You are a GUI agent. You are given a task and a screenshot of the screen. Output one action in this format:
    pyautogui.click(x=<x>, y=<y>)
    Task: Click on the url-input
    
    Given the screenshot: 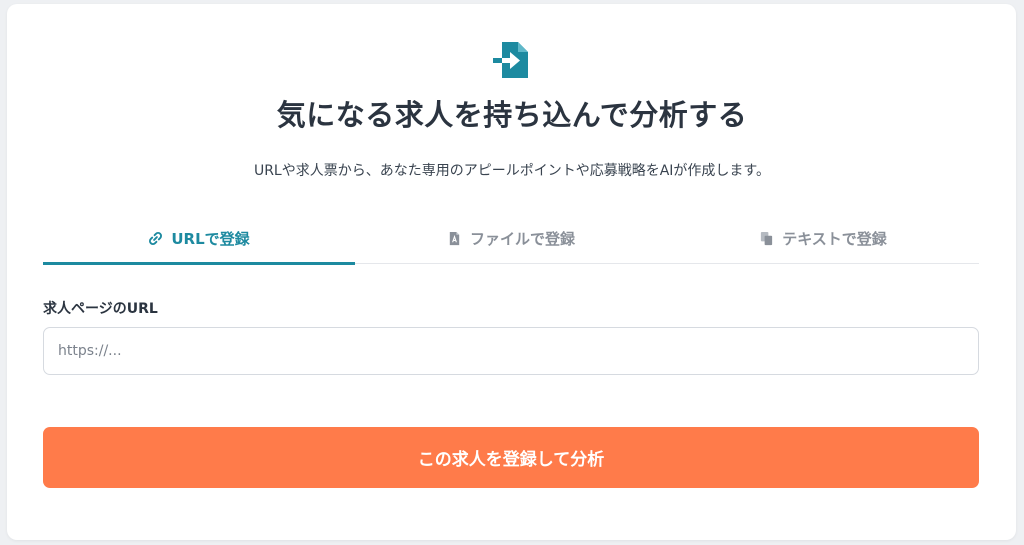 What is the action you would take?
    pyautogui.click(x=511, y=351)
    